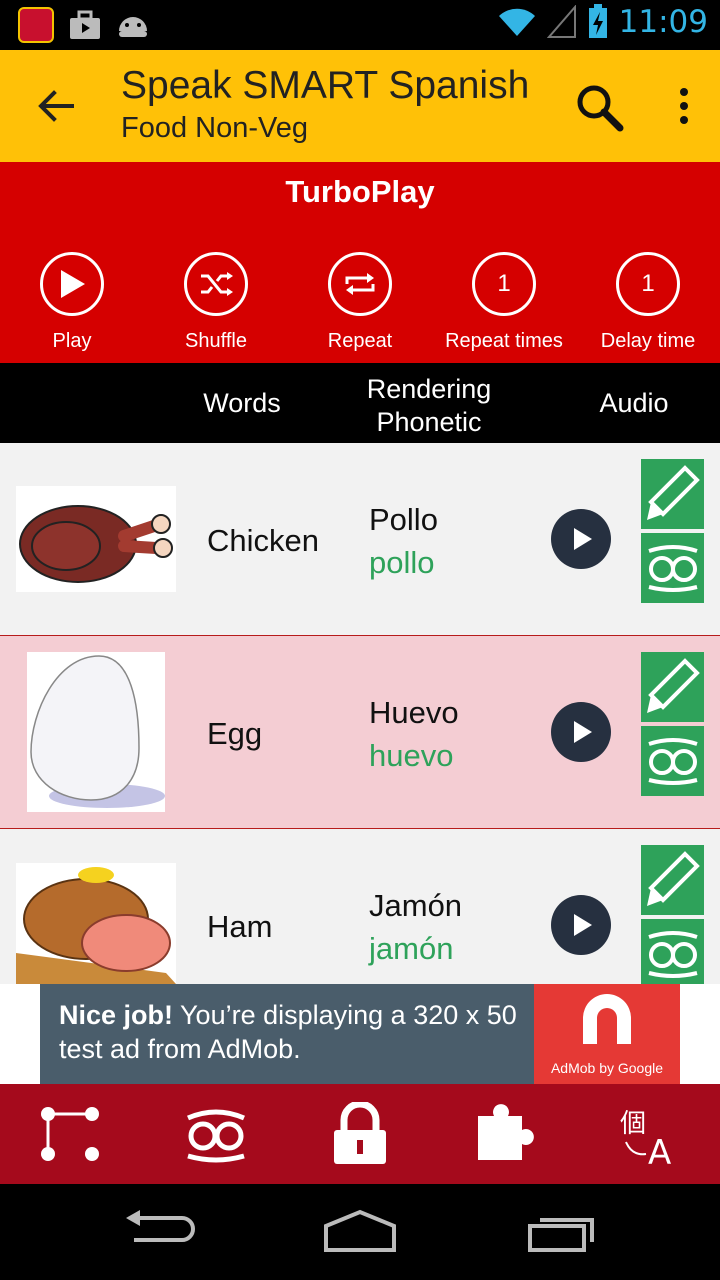  I want to click on admob-brand: AdMob by Google, so click(607, 1068).